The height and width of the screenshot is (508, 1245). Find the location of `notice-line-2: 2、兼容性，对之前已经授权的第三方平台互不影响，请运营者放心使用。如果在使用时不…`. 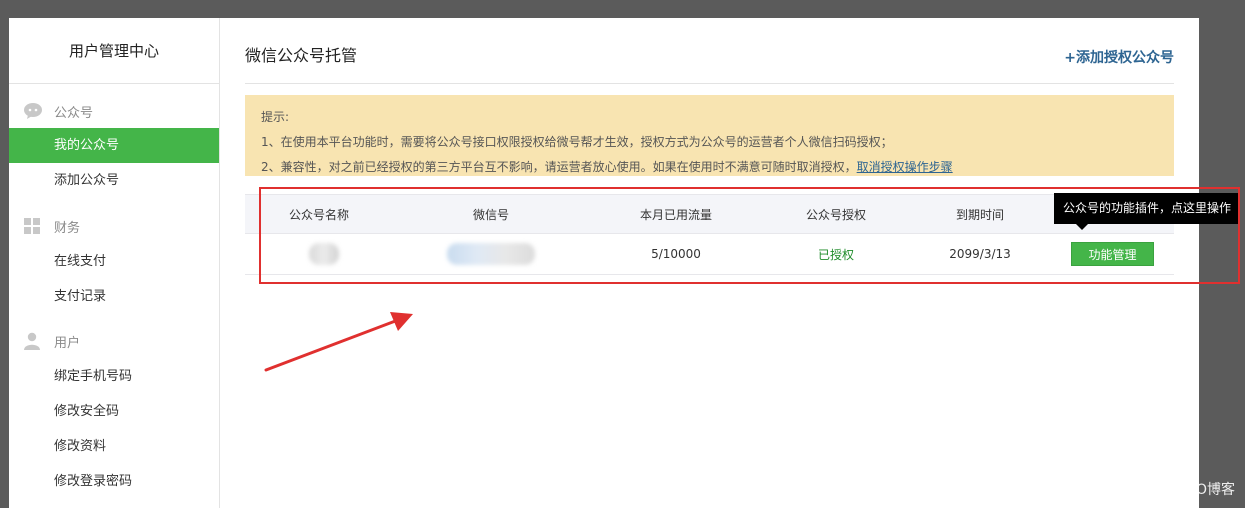

notice-line-2: 2、兼容性，对之前已经授权的第三方平台互不影响，请运营者放心使用。如果在使用时不… is located at coordinates (709, 167).